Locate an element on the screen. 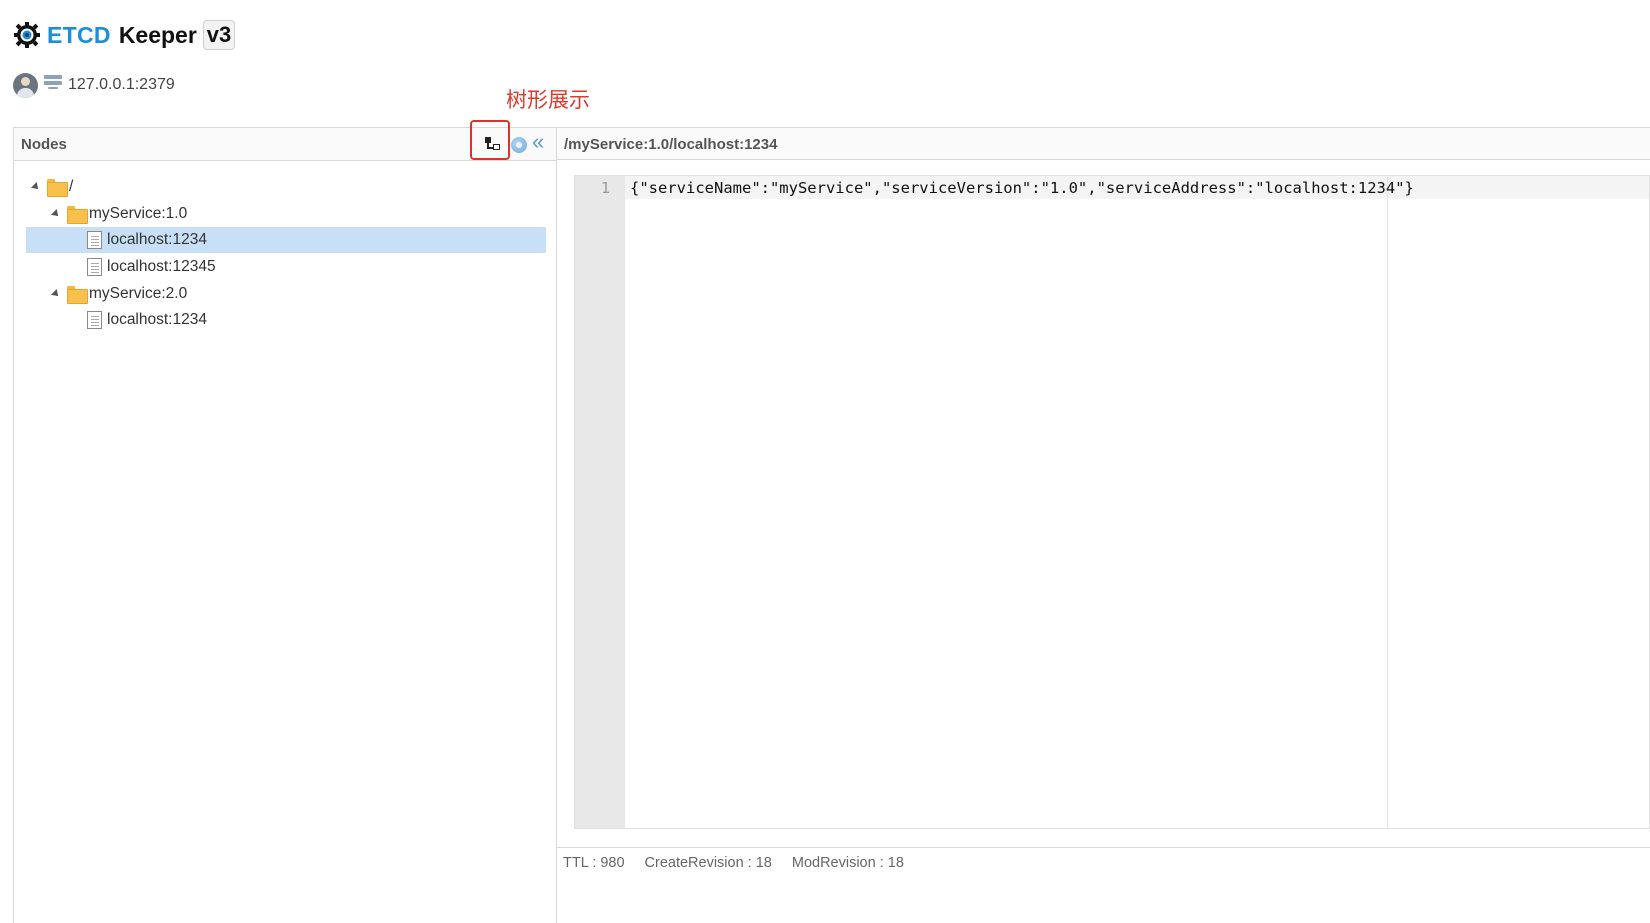 This screenshot has height=923, width=1650. refresh-icon is located at coordinates (519, 145).